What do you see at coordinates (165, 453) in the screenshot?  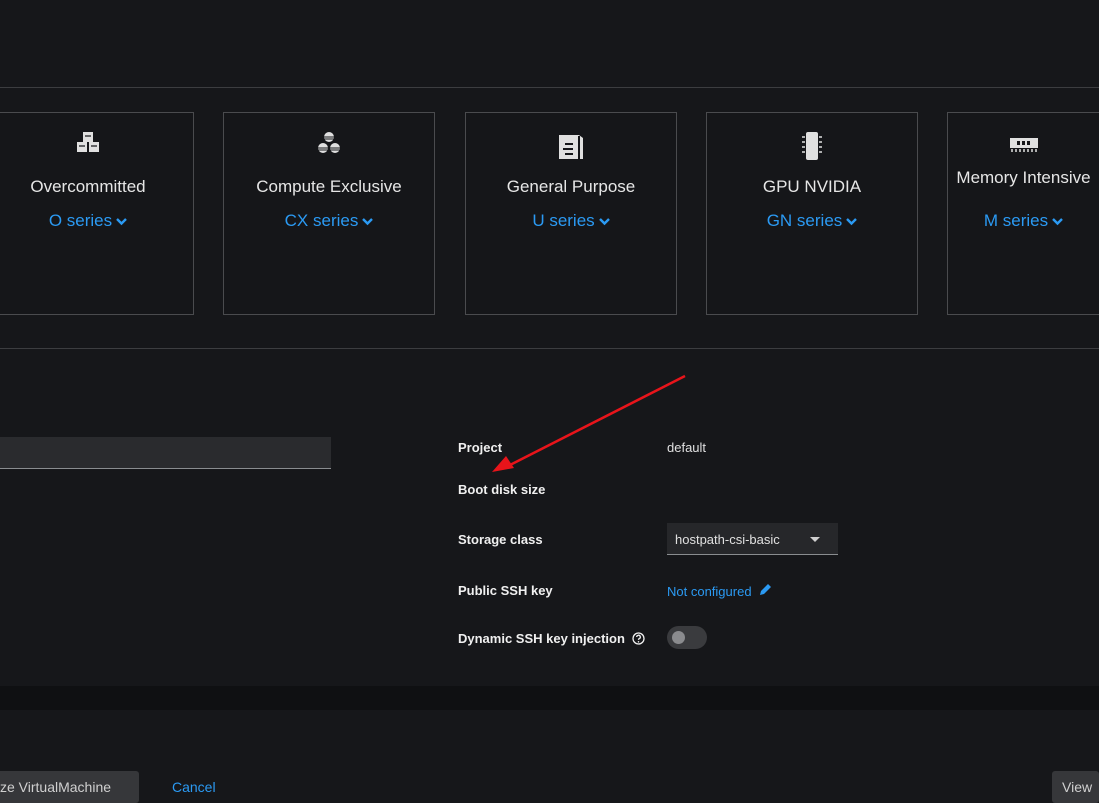 I see `name-input` at bounding box center [165, 453].